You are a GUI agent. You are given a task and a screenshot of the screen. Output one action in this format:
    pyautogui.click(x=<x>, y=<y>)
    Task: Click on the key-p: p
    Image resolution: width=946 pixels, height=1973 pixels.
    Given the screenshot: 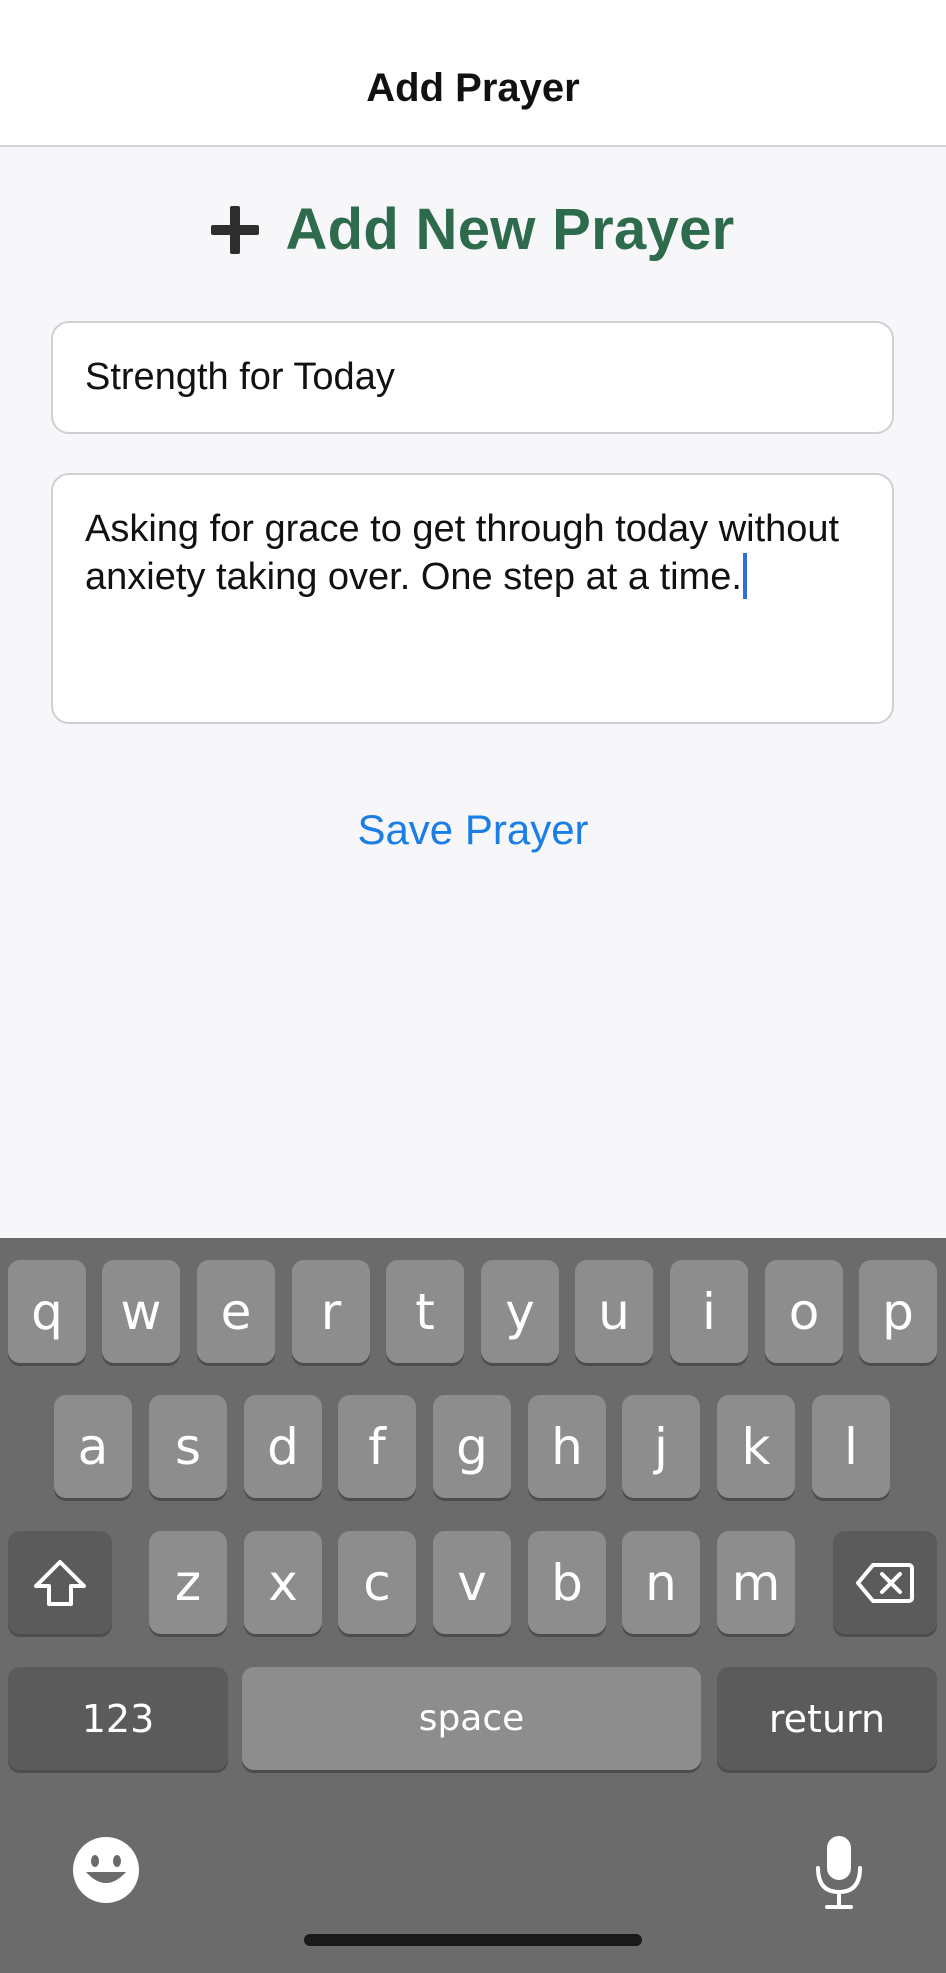 What is the action you would take?
    pyautogui.click(x=898, y=1311)
    